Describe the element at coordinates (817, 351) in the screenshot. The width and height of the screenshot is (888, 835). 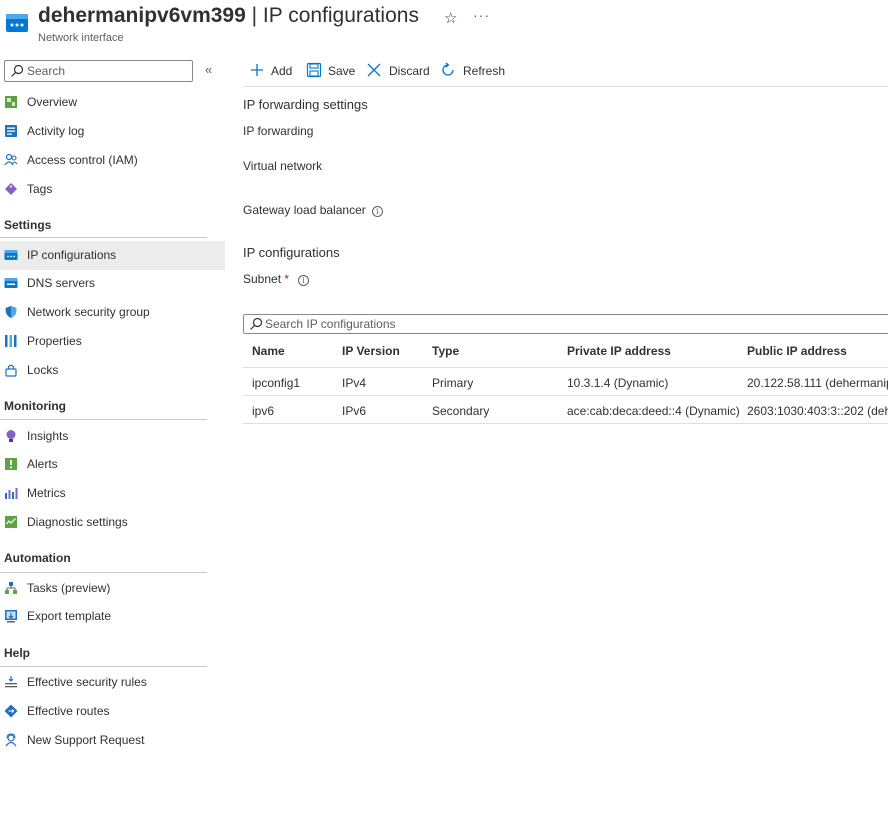
I see `column-header-public-ip: Public IP address` at that location.